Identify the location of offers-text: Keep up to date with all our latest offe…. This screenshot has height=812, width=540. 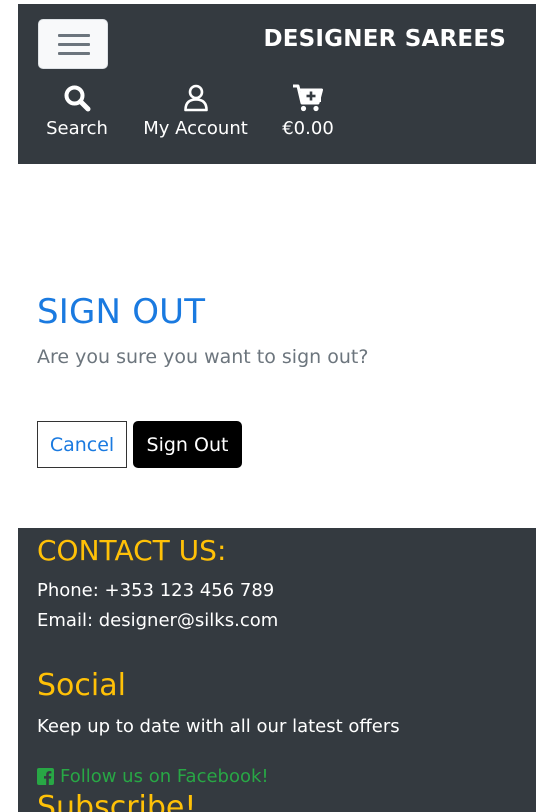
(218, 726).